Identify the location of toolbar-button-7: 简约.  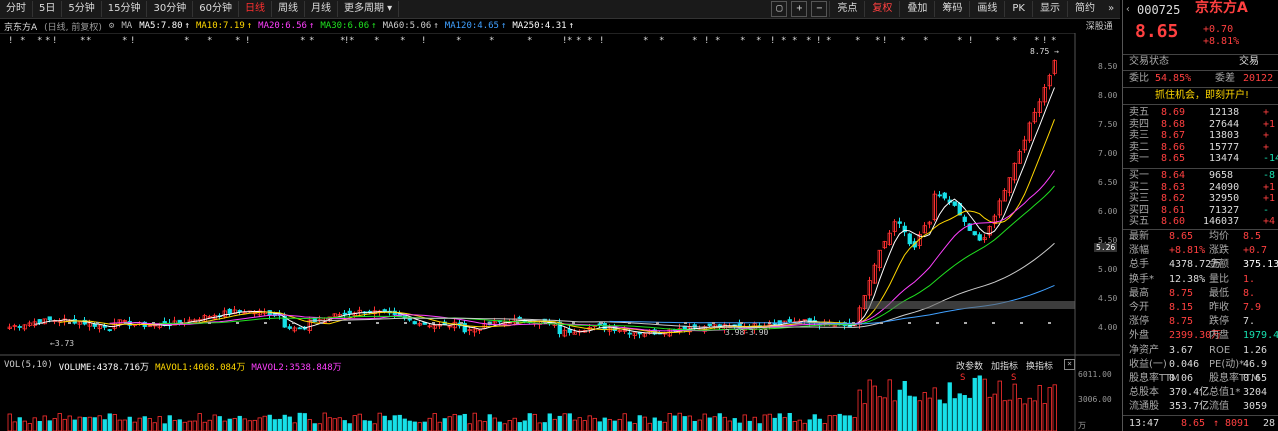
(1084, 9).